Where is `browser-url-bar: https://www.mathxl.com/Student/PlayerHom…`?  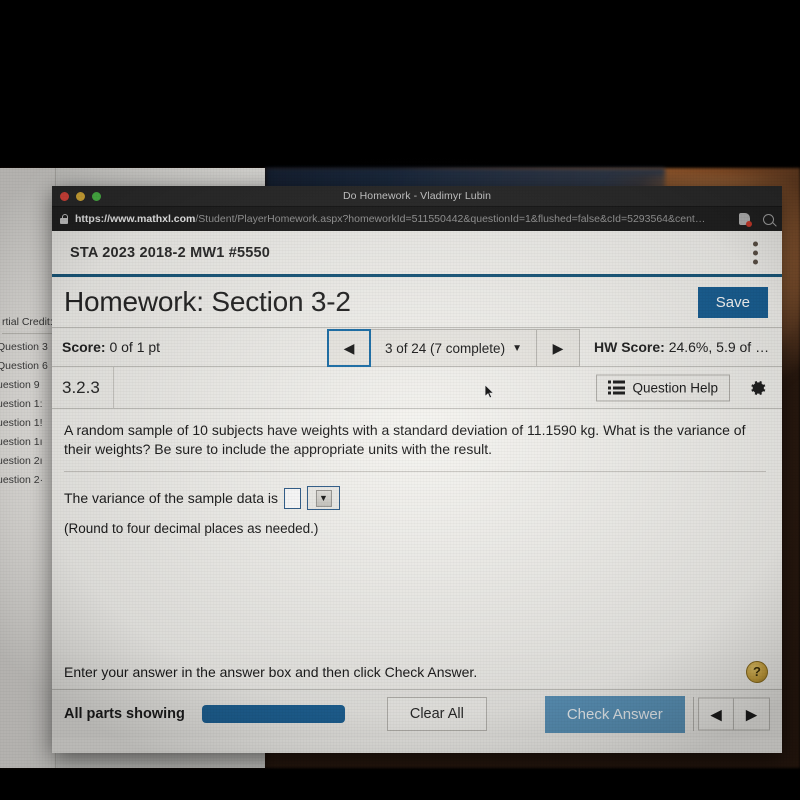
browser-url-bar: https://www.mathxl.com/Student/PlayerHom… is located at coordinates (417, 219).